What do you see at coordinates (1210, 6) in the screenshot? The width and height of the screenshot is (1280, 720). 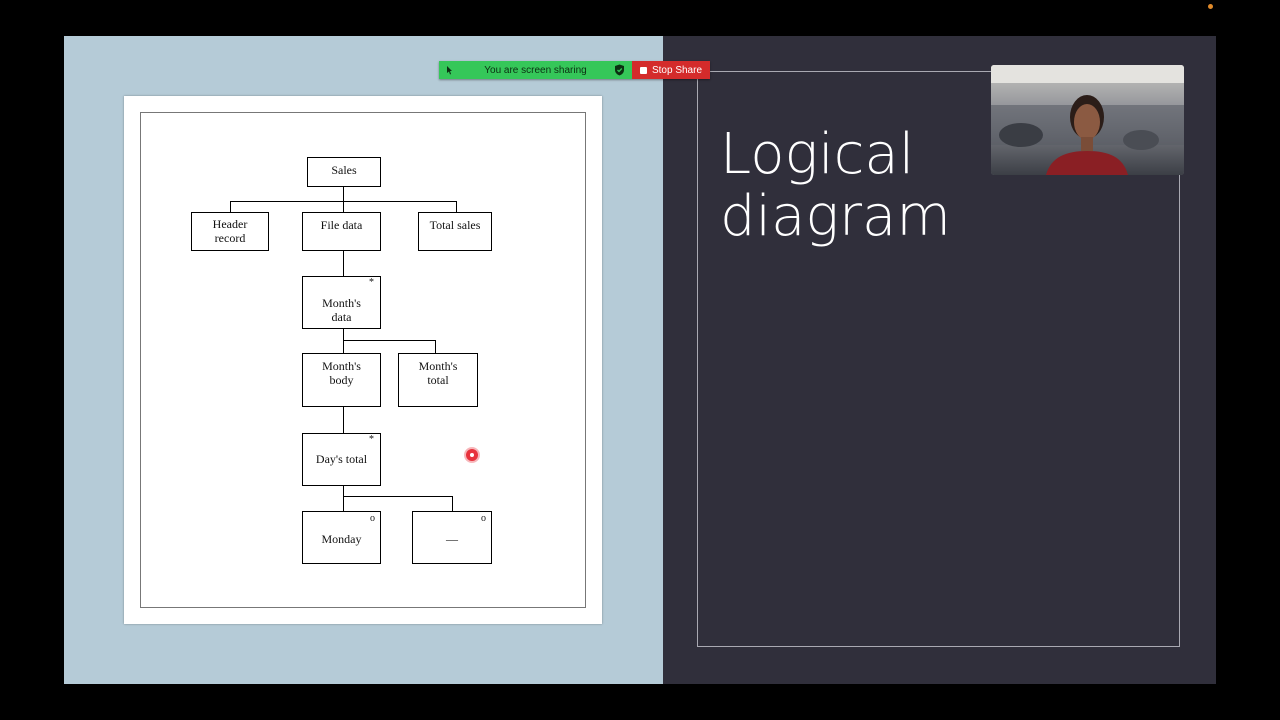 I see `recording-indicator` at bounding box center [1210, 6].